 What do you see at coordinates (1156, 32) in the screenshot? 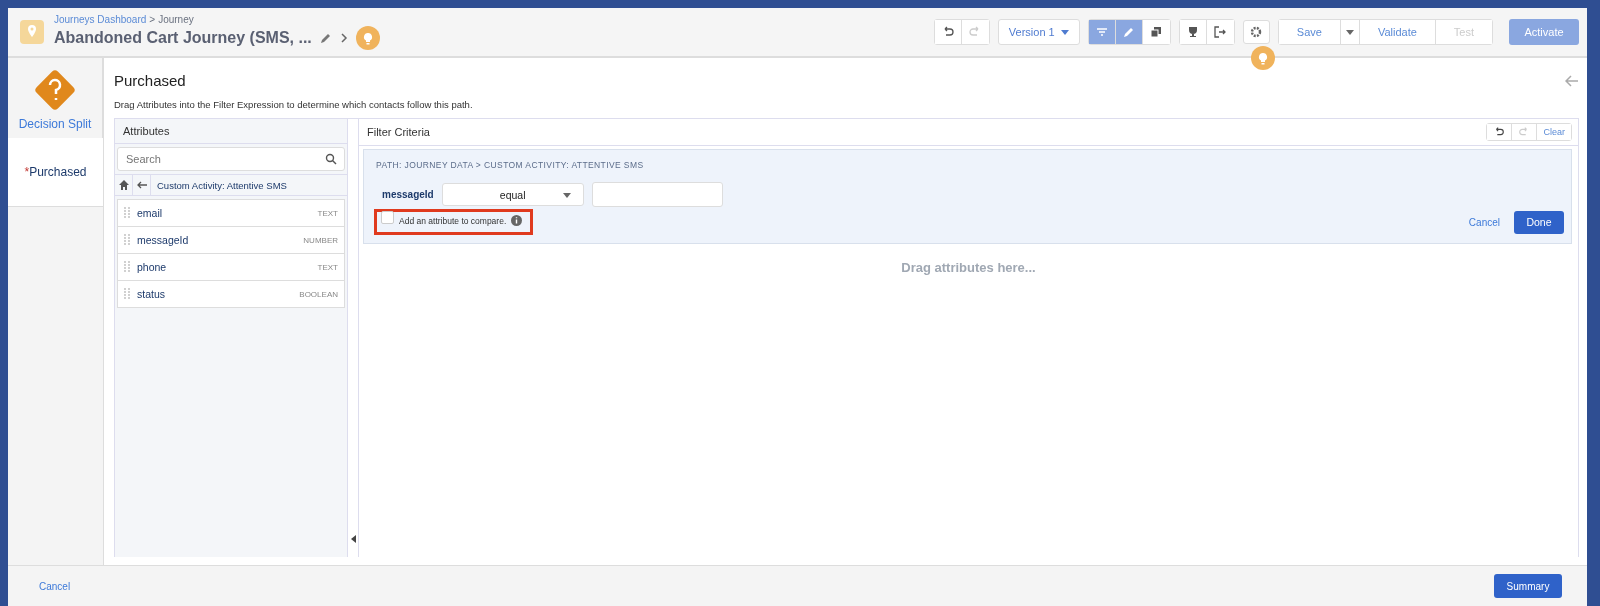
I see `copy-icon` at bounding box center [1156, 32].